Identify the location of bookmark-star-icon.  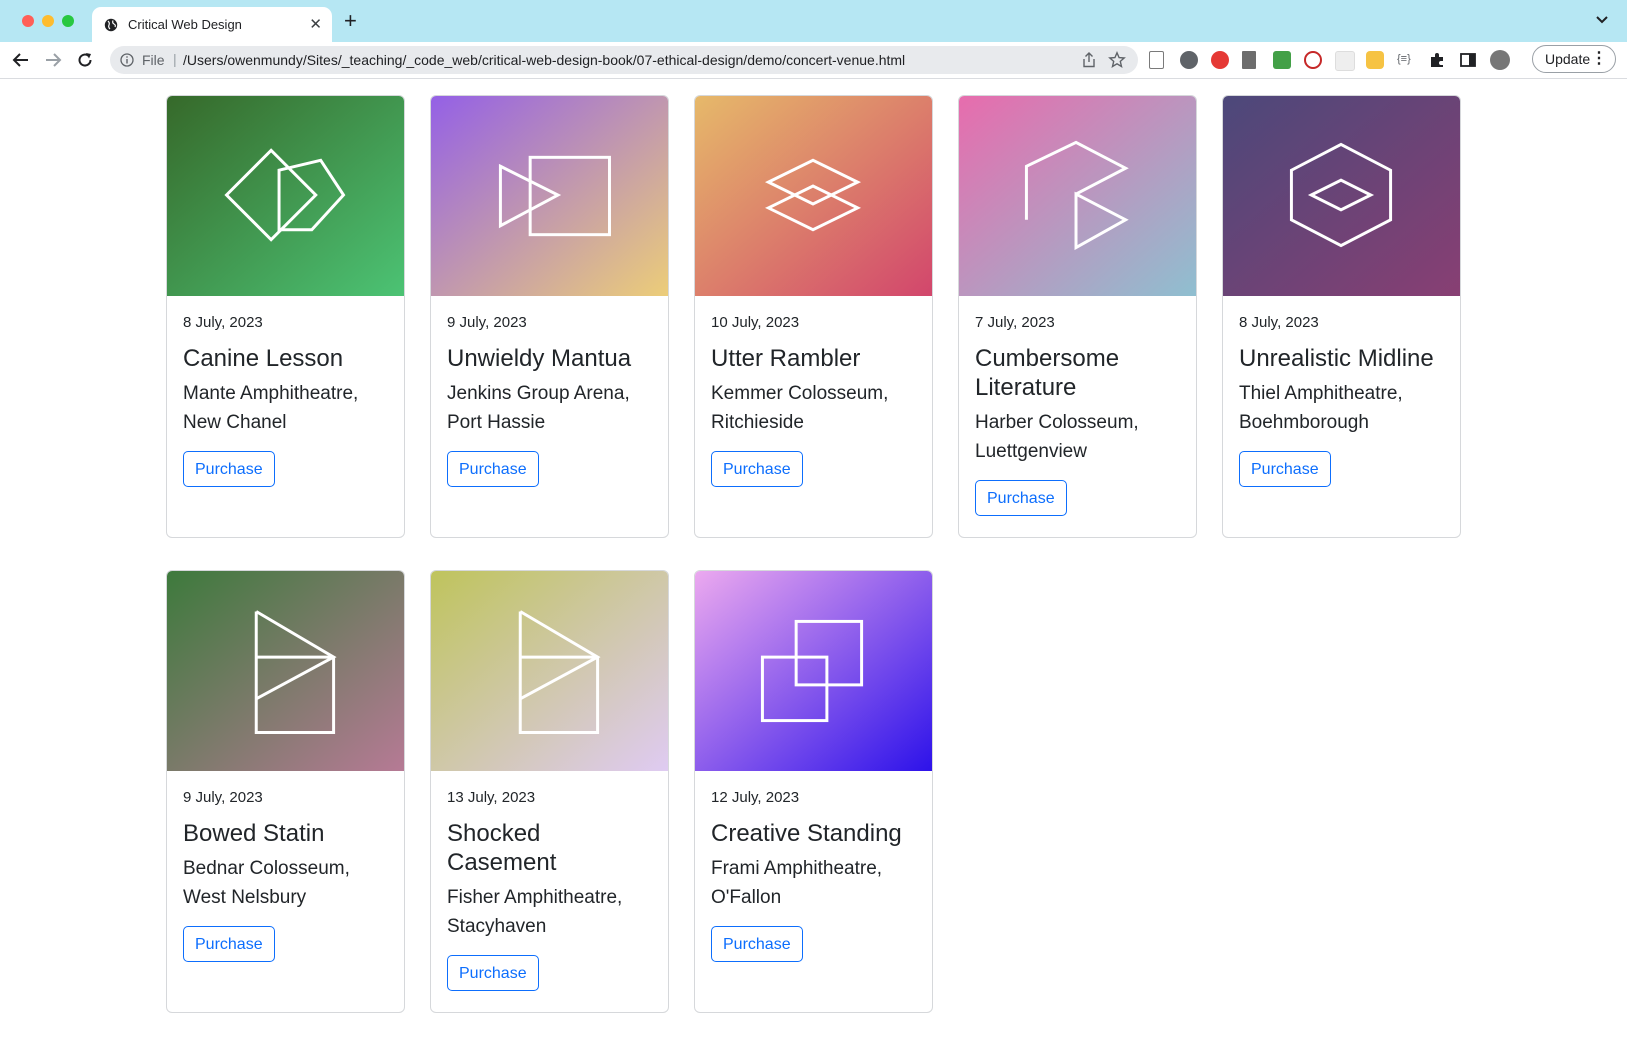
(1117, 62).